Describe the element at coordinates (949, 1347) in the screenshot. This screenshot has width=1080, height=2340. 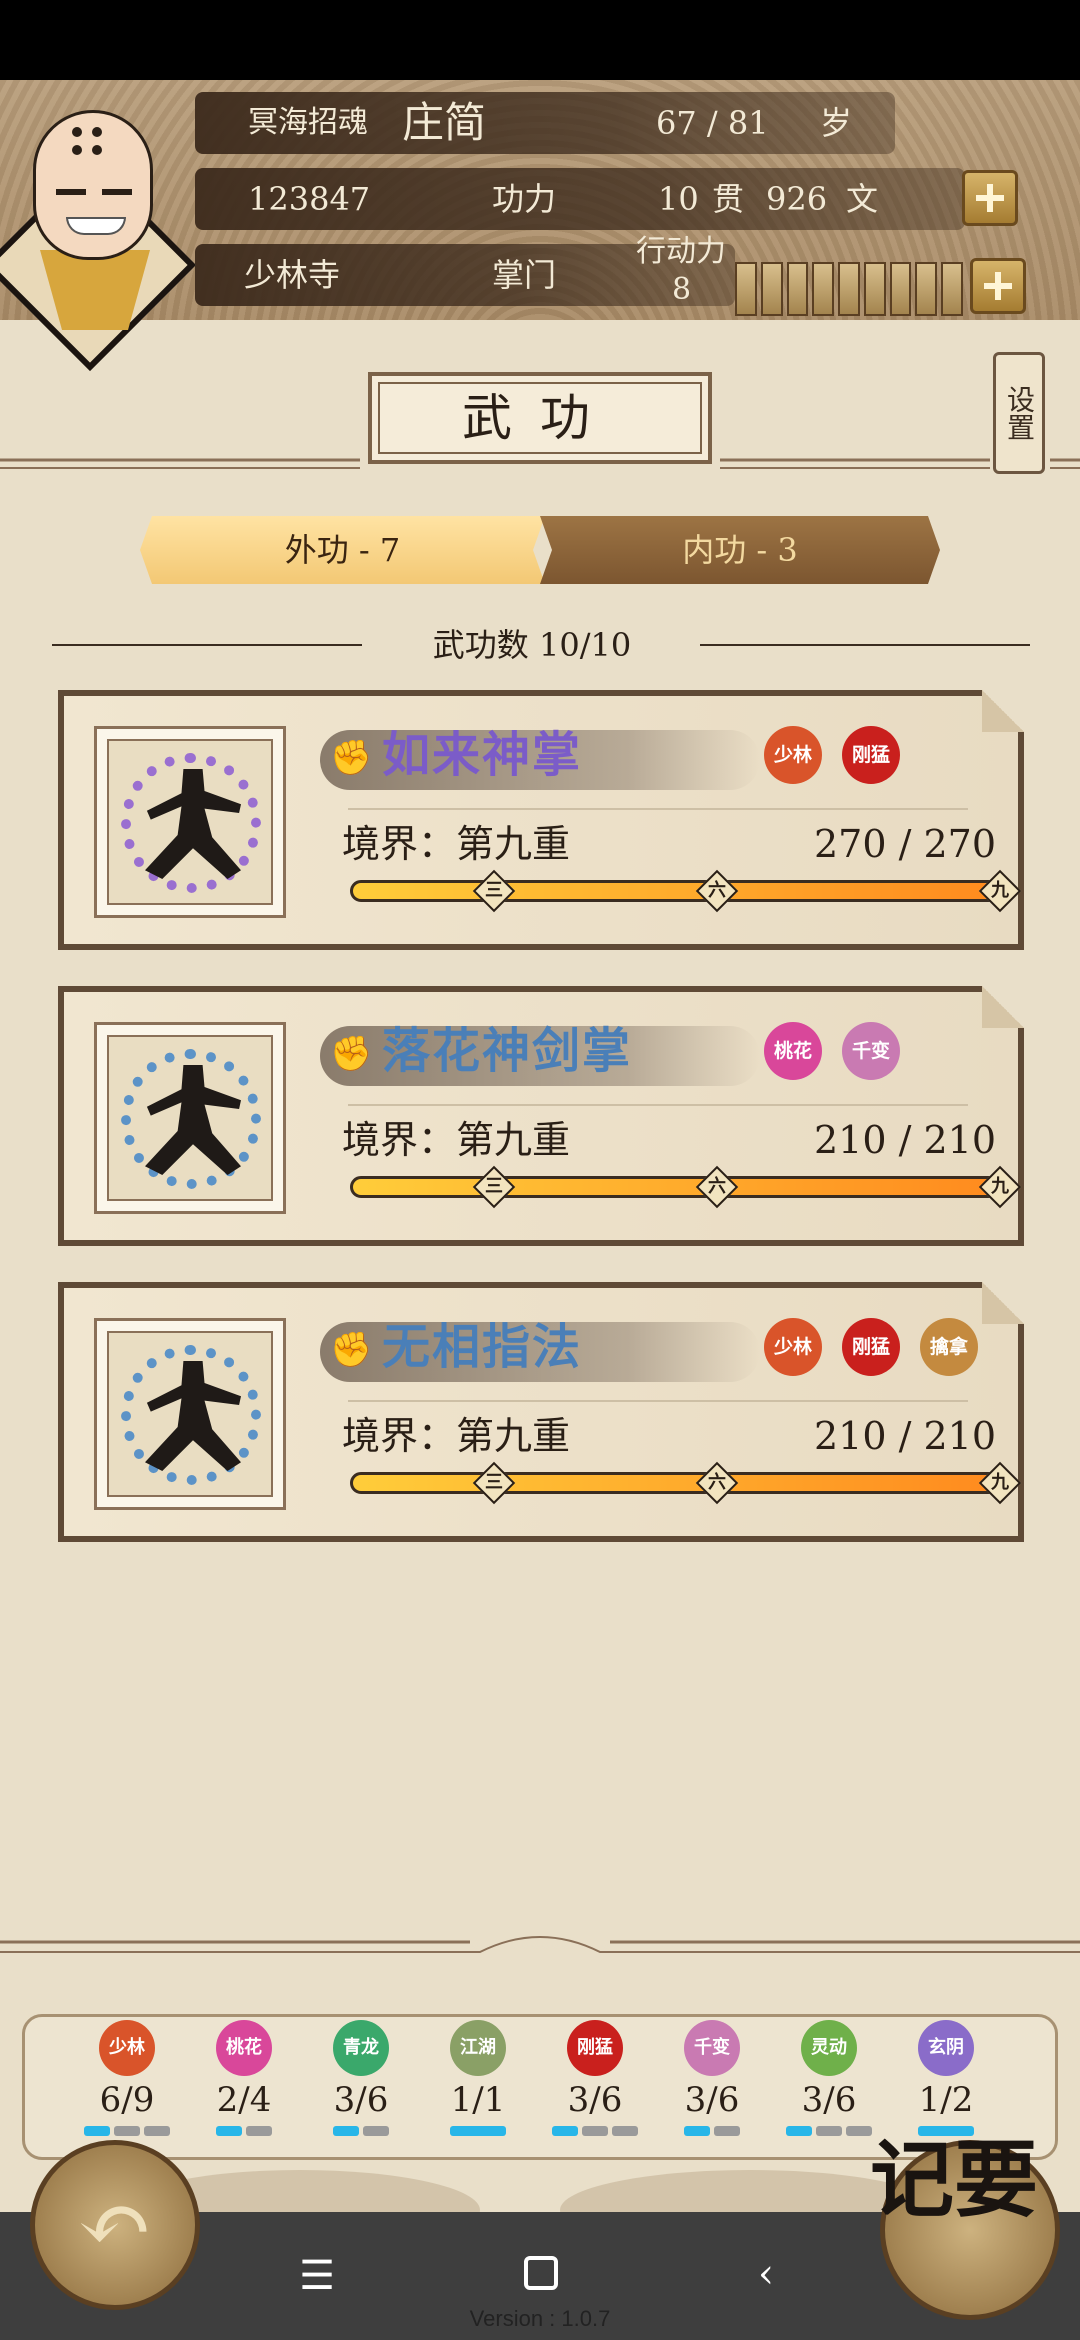
I see `skill-tag: 擒拿` at that location.